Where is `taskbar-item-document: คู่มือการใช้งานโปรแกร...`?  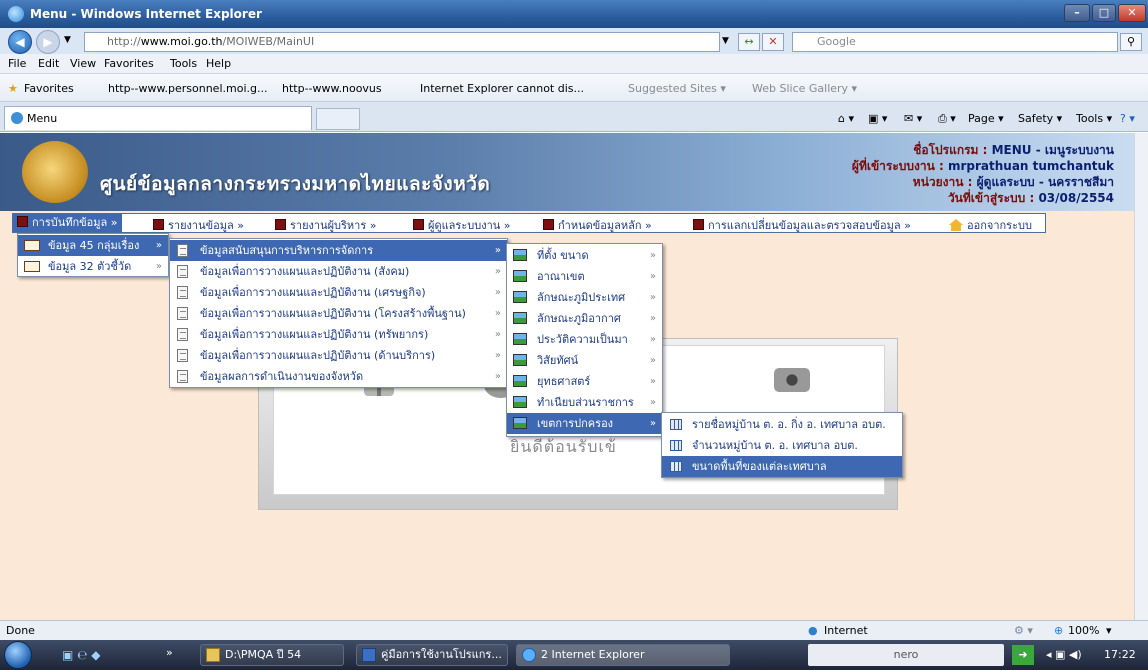 taskbar-item-document: คู่มือการใช้งานโปรแกร... is located at coordinates (432, 655).